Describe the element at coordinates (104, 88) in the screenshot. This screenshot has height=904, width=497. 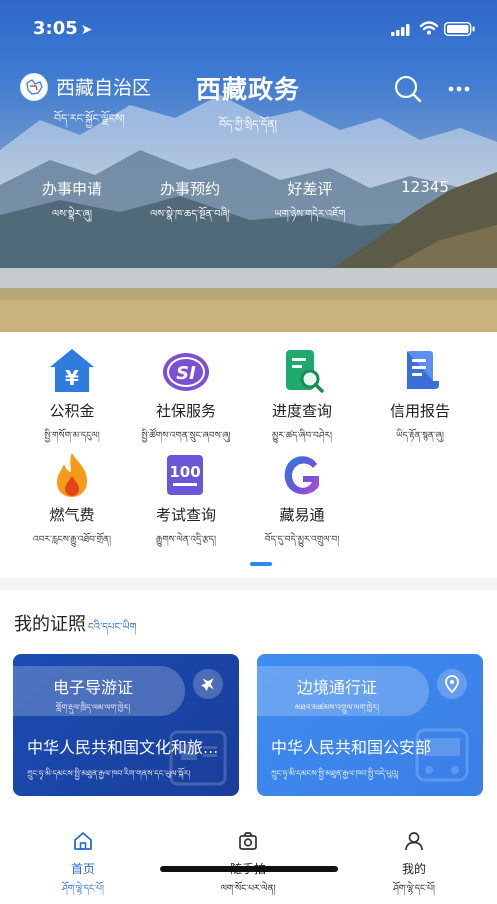
I see `region-name: 西藏自治区` at that location.